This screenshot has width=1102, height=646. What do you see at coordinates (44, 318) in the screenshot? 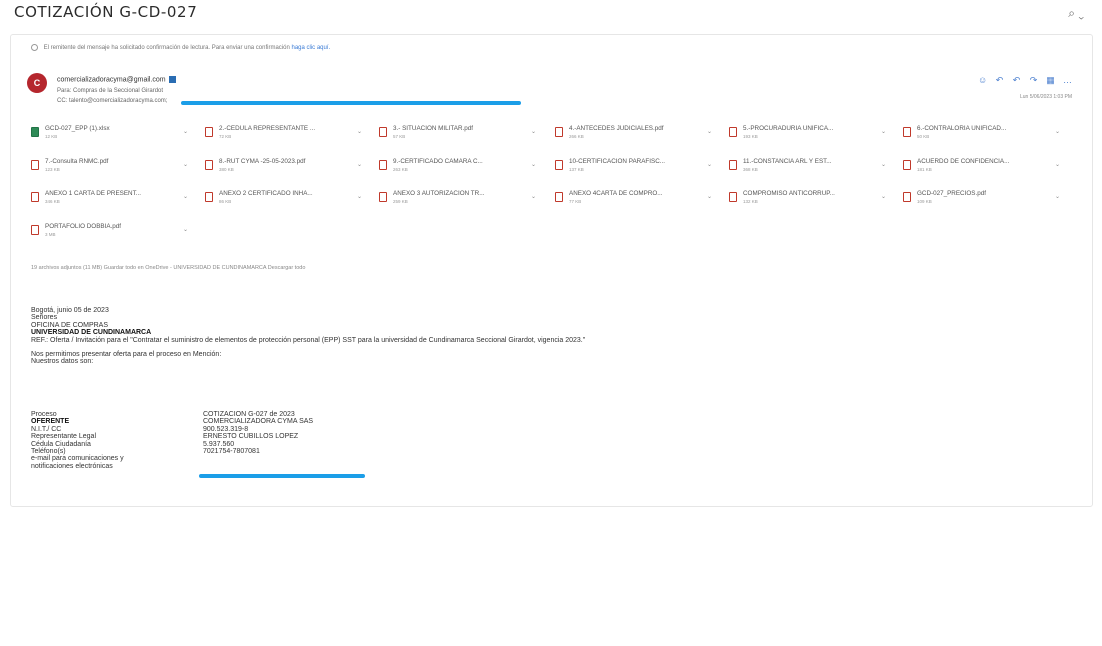
I see `body-salutation: Señores` at bounding box center [44, 318].